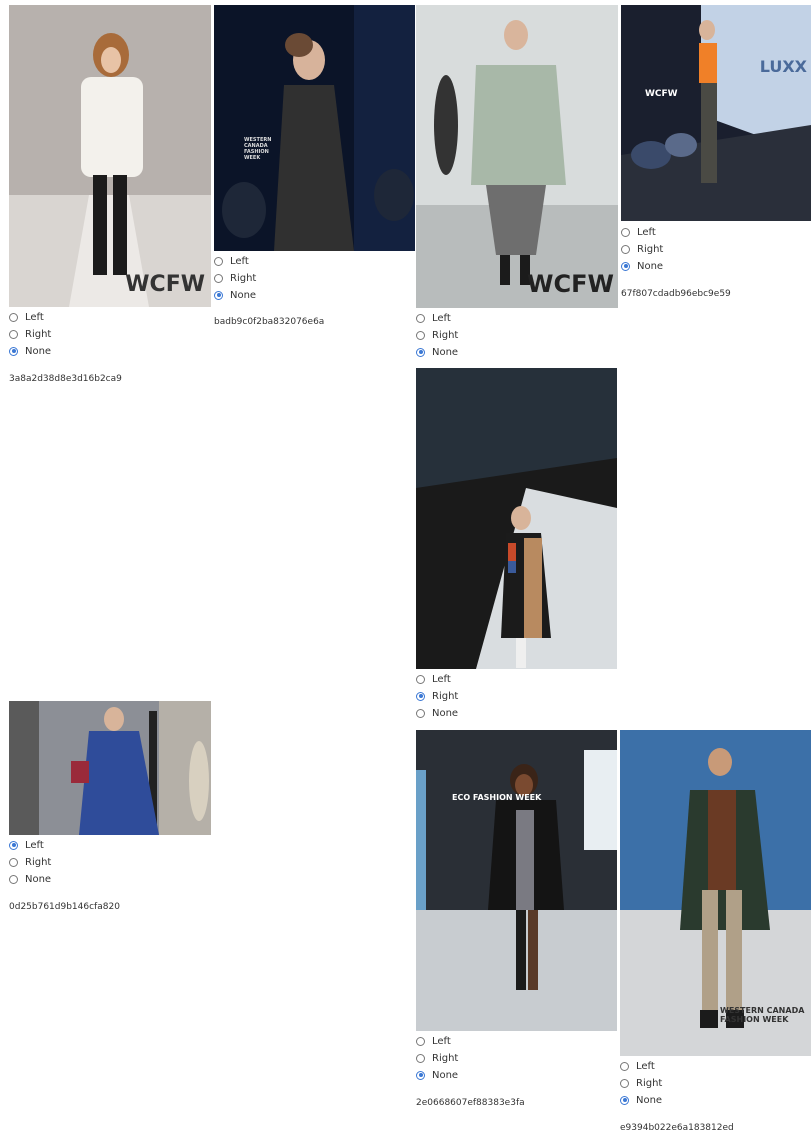 The width and height of the screenshot is (811, 1138). I want to click on image-id: 67f807cdadb96ebc9e59, so click(676, 294).